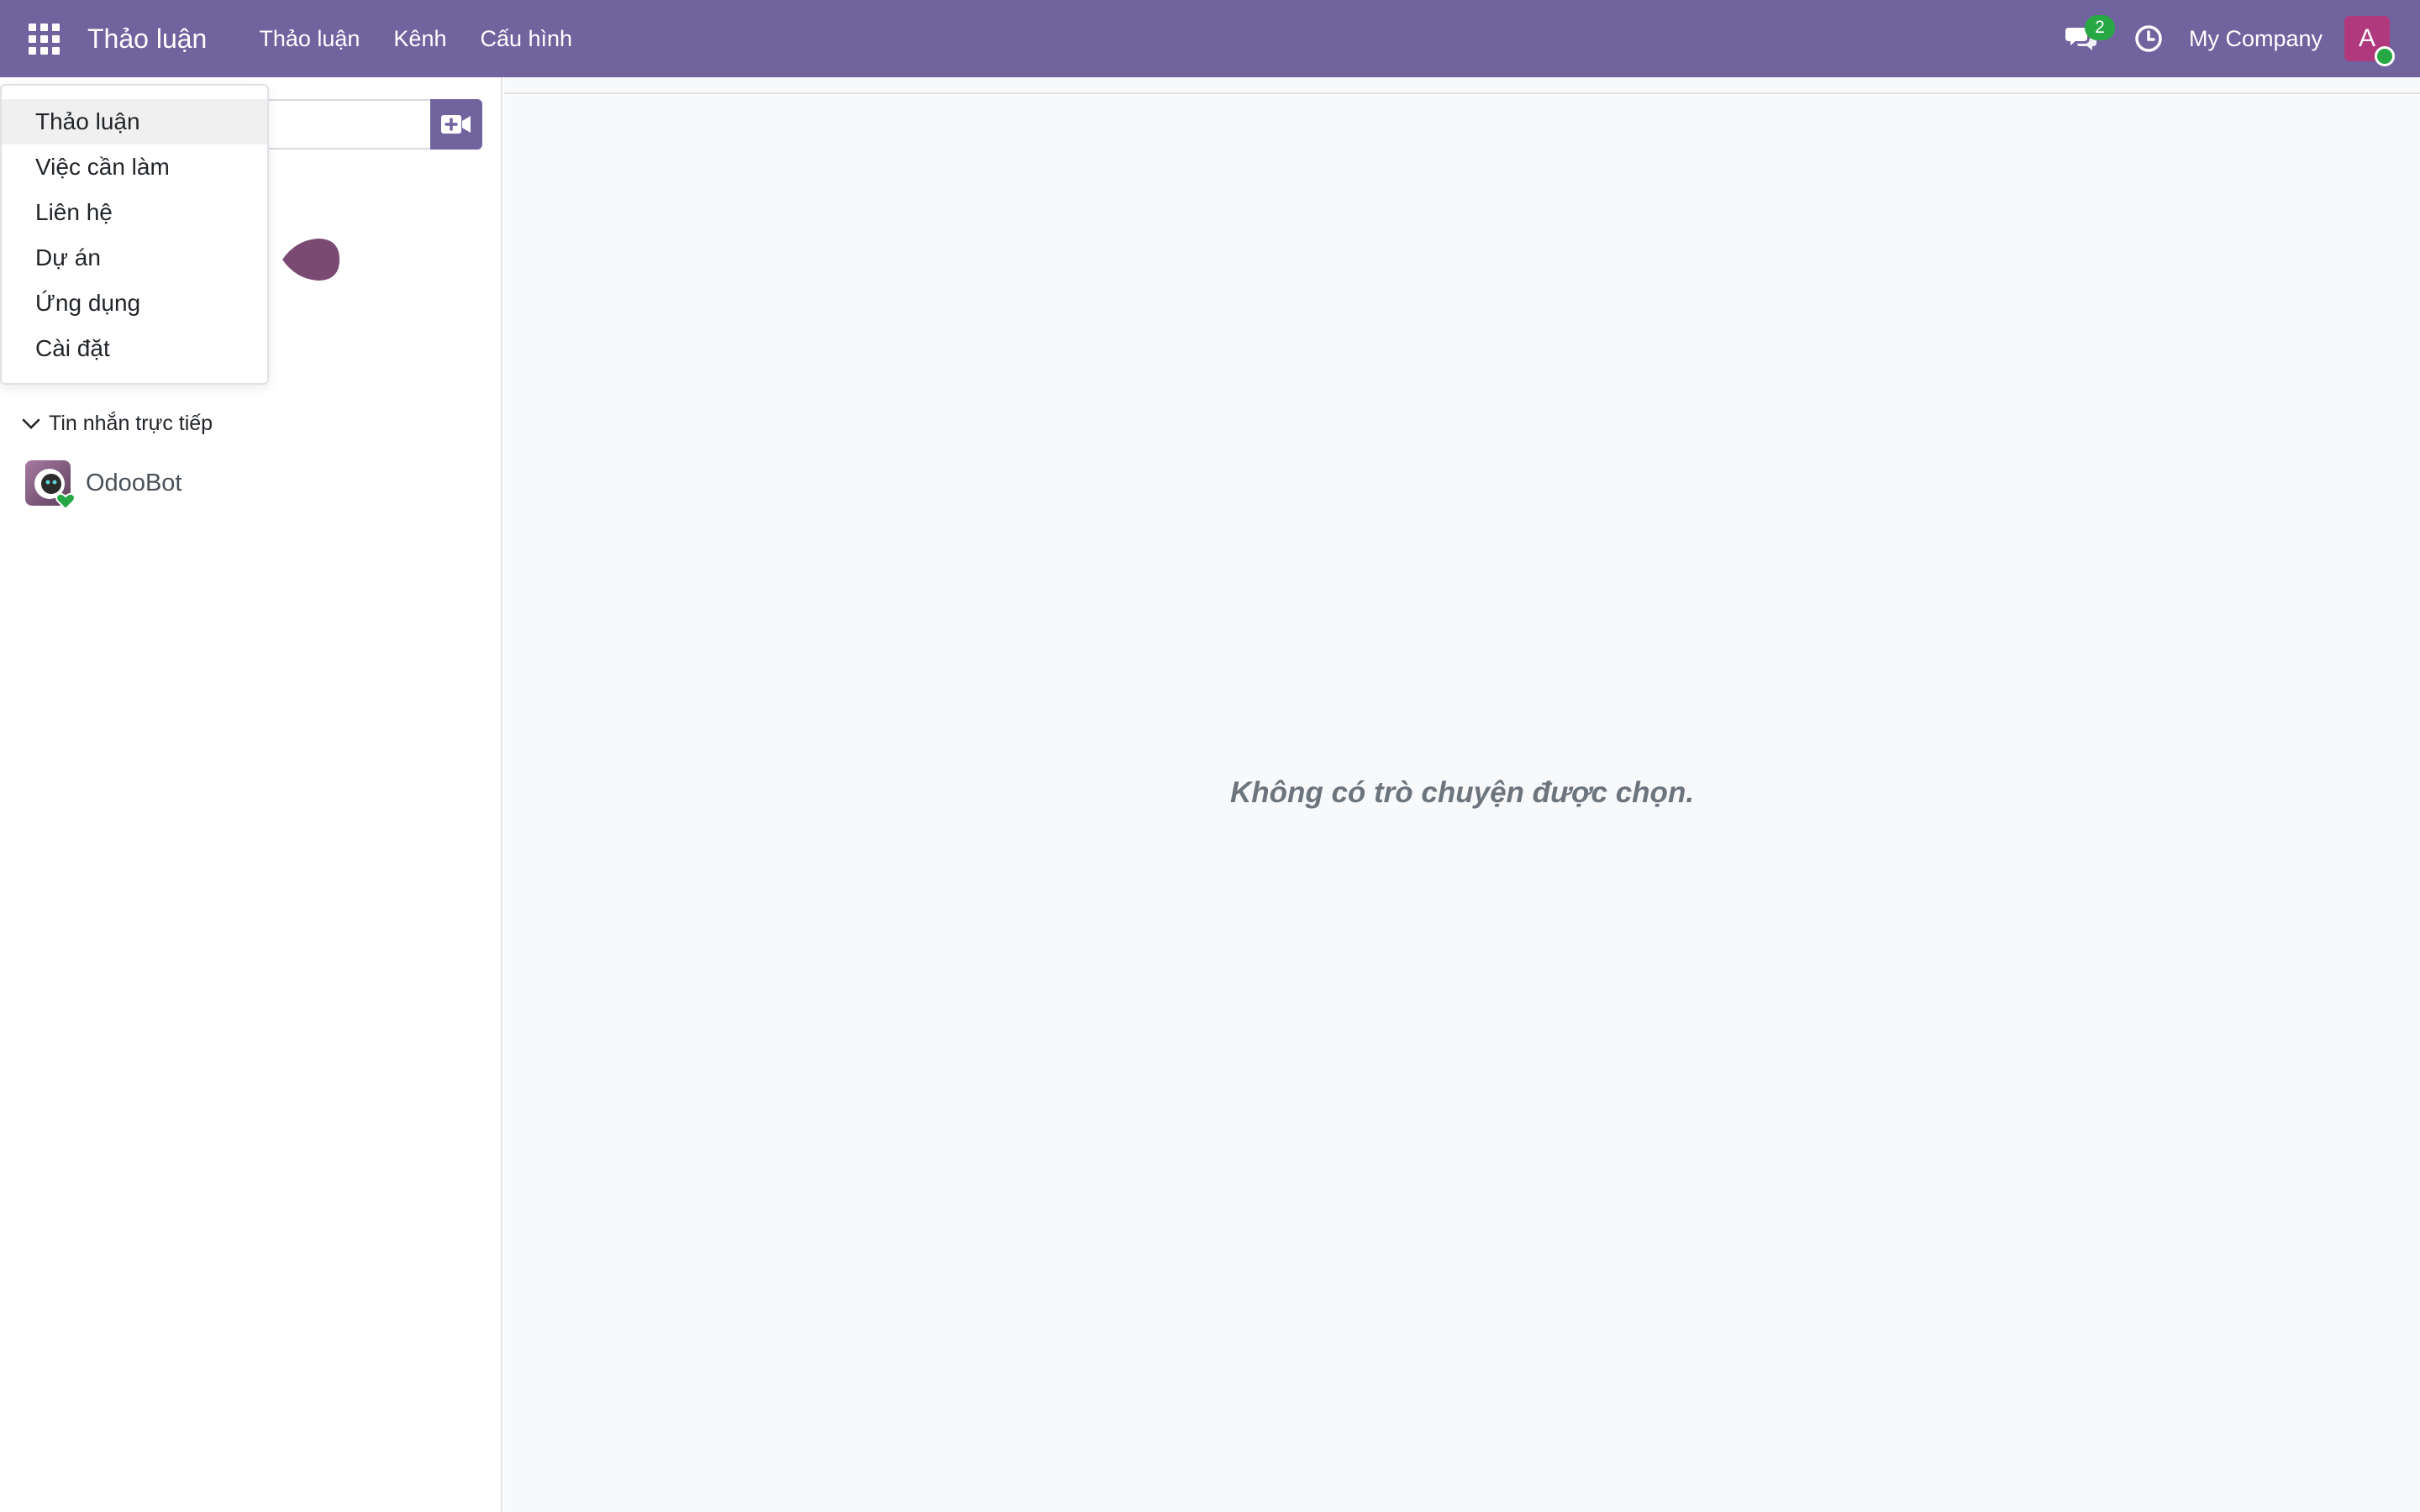 This screenshot has width=2420, height=1512. Describe the element at coordinates (134, 212) in the screenshot. I see `menu-item-contacts: Liên hệ` at that location.